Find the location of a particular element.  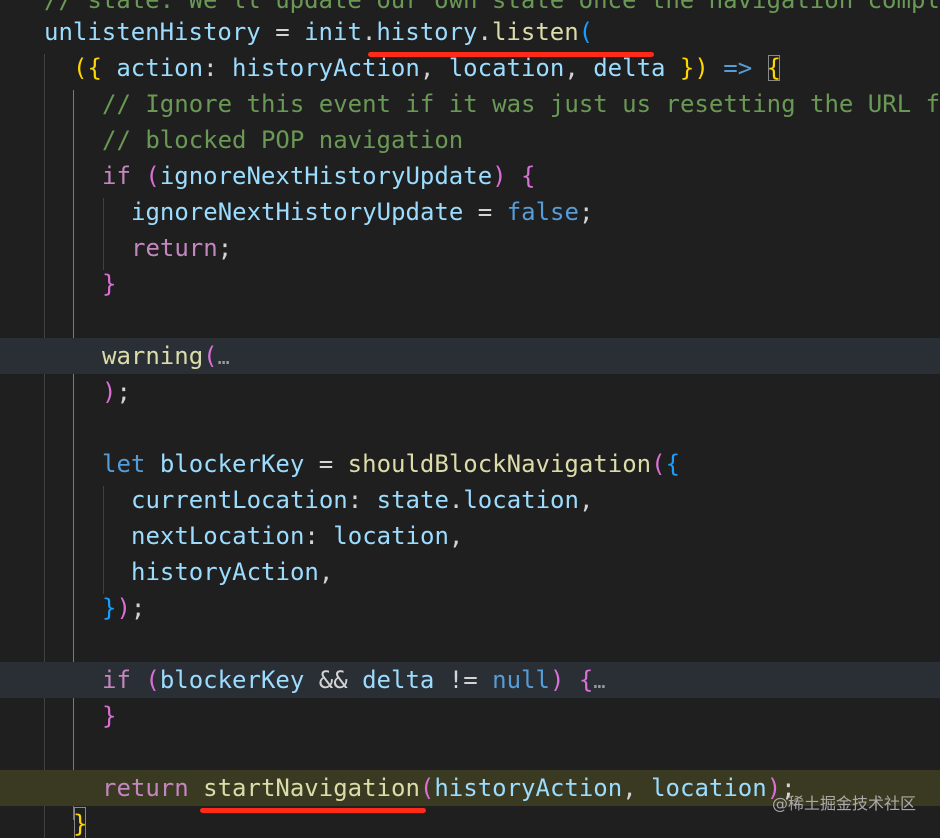

function-warning: warning is located at coordinates (153, 356).